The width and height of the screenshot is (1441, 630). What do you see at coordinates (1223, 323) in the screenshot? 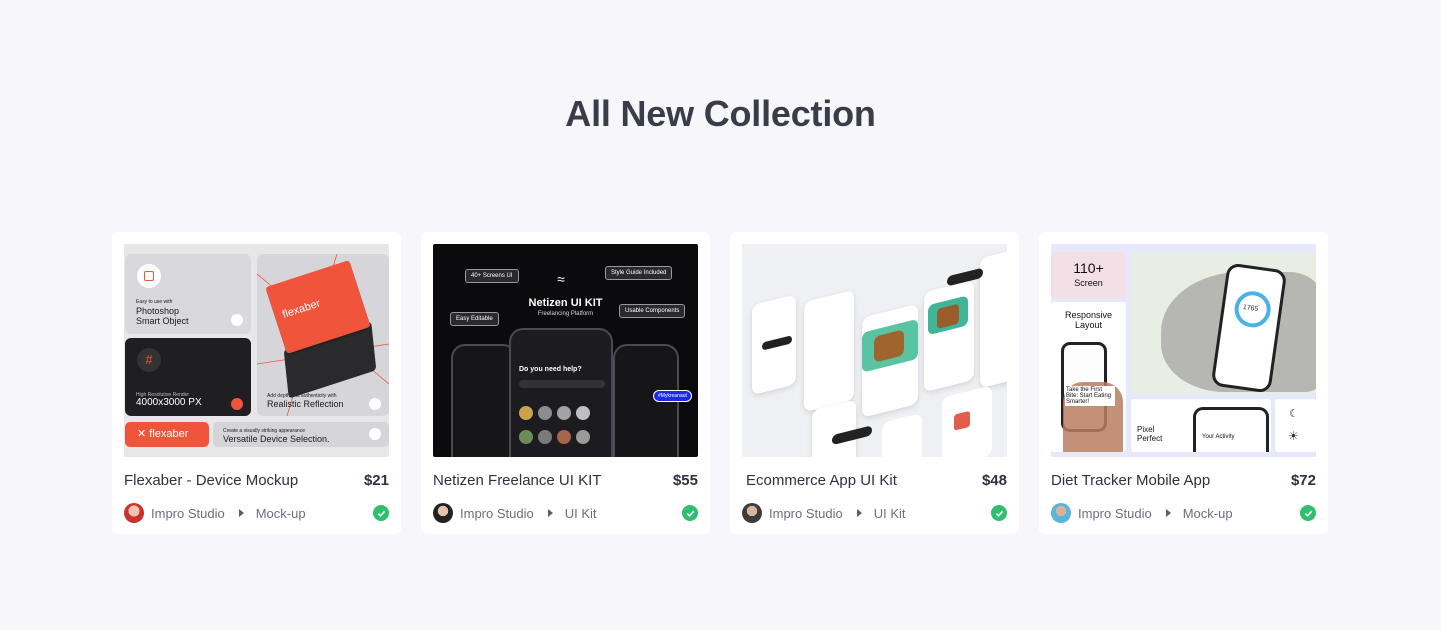
I see `hero-tile: 1765` at bounding box center [1223, 323].